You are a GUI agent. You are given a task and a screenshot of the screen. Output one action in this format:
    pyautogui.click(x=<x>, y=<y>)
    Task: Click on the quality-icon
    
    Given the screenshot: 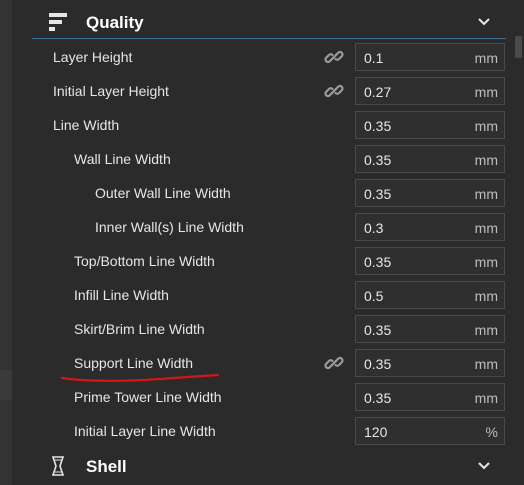 What is the action you would take?
    pyautogui.click(x=58, y=22)
    